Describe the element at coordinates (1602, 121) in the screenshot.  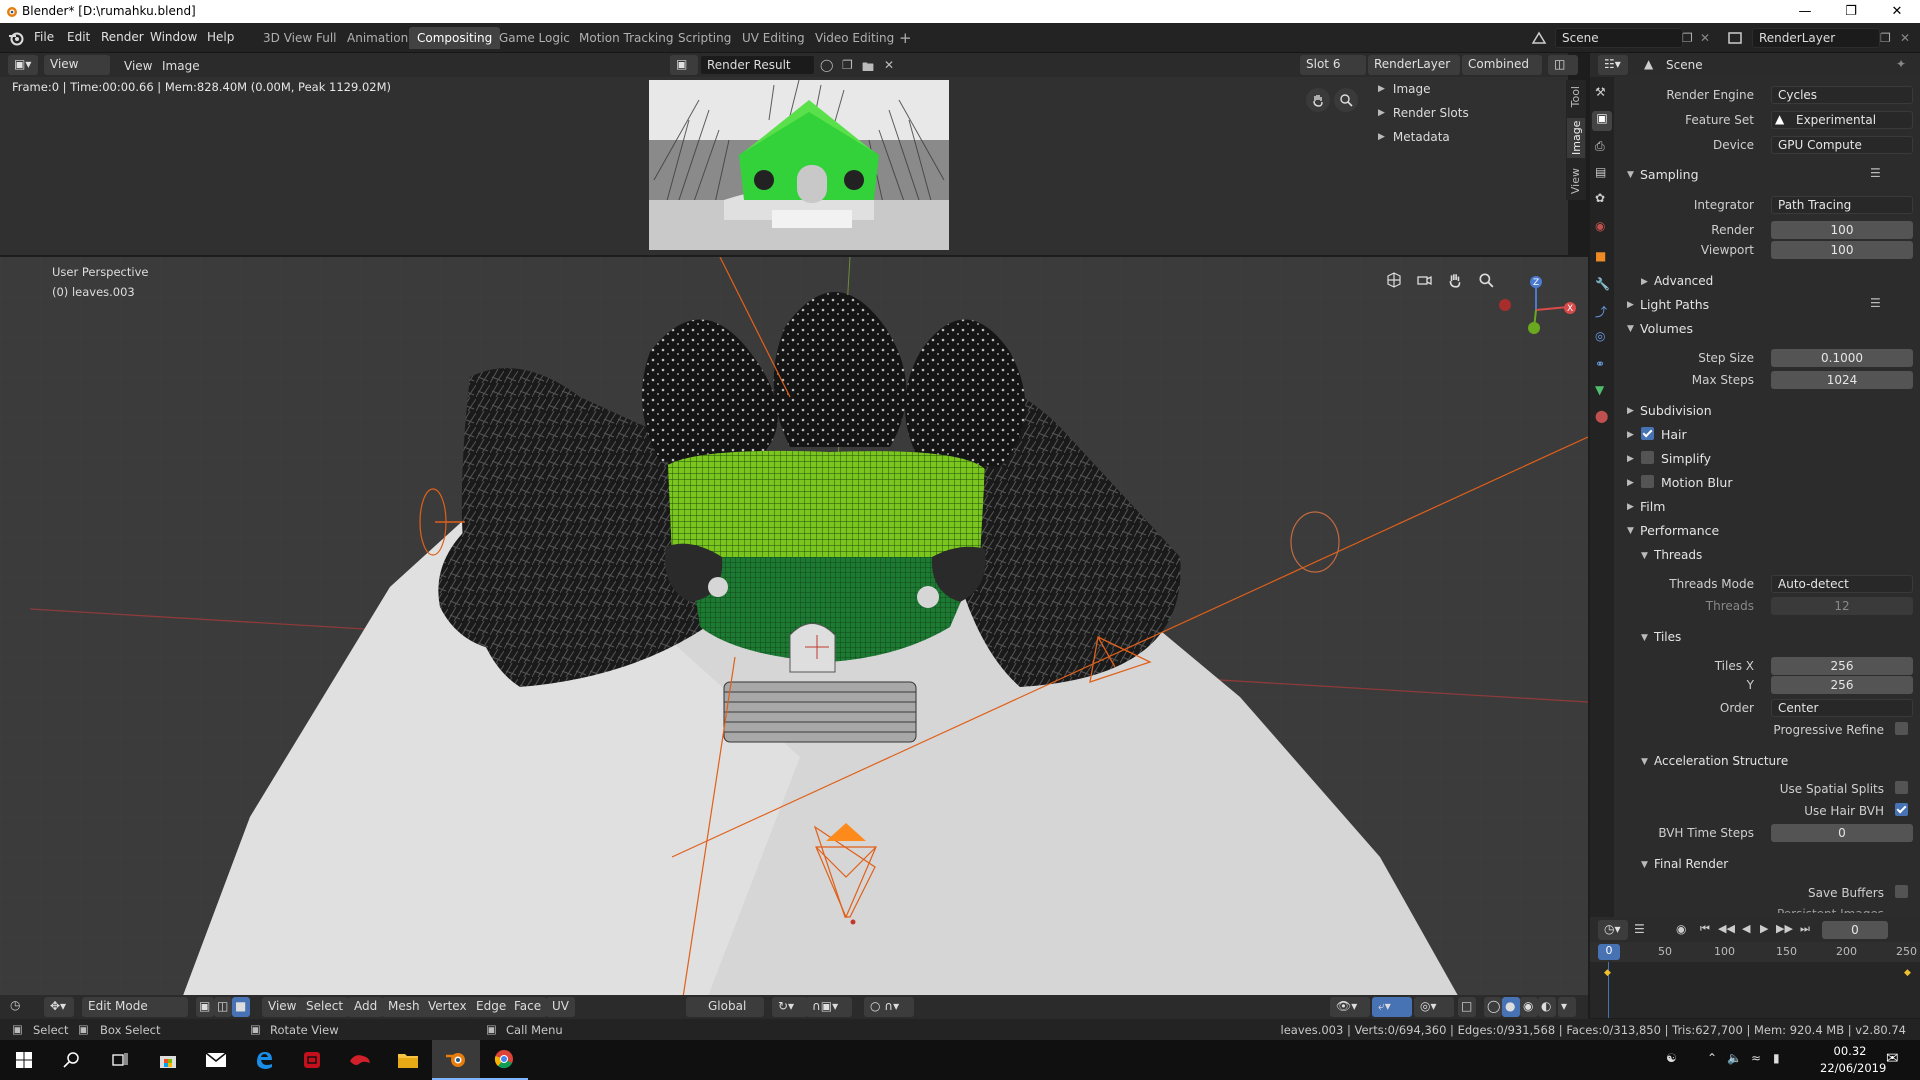
I see `render-tab-icon: ▣` at that location.